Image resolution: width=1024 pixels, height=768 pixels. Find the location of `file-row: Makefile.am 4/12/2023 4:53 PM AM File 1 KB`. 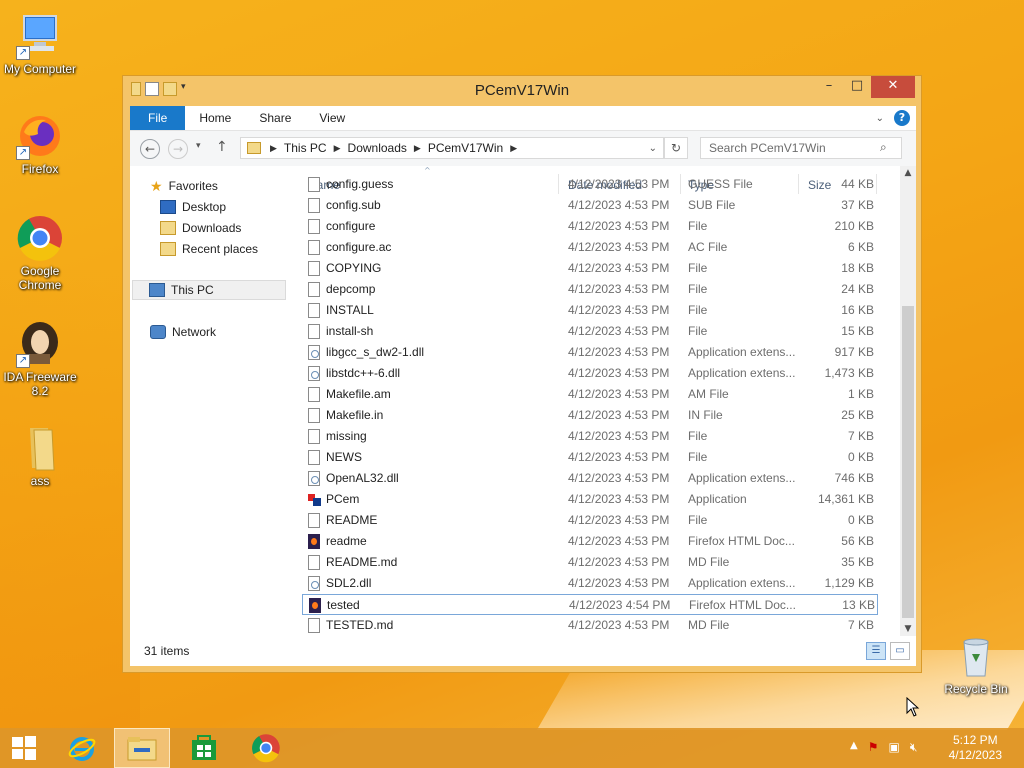

file-row: Makefile.am 4/12/2023 4:53 PM AM File 1 KB is located at coordinates (590, 394).